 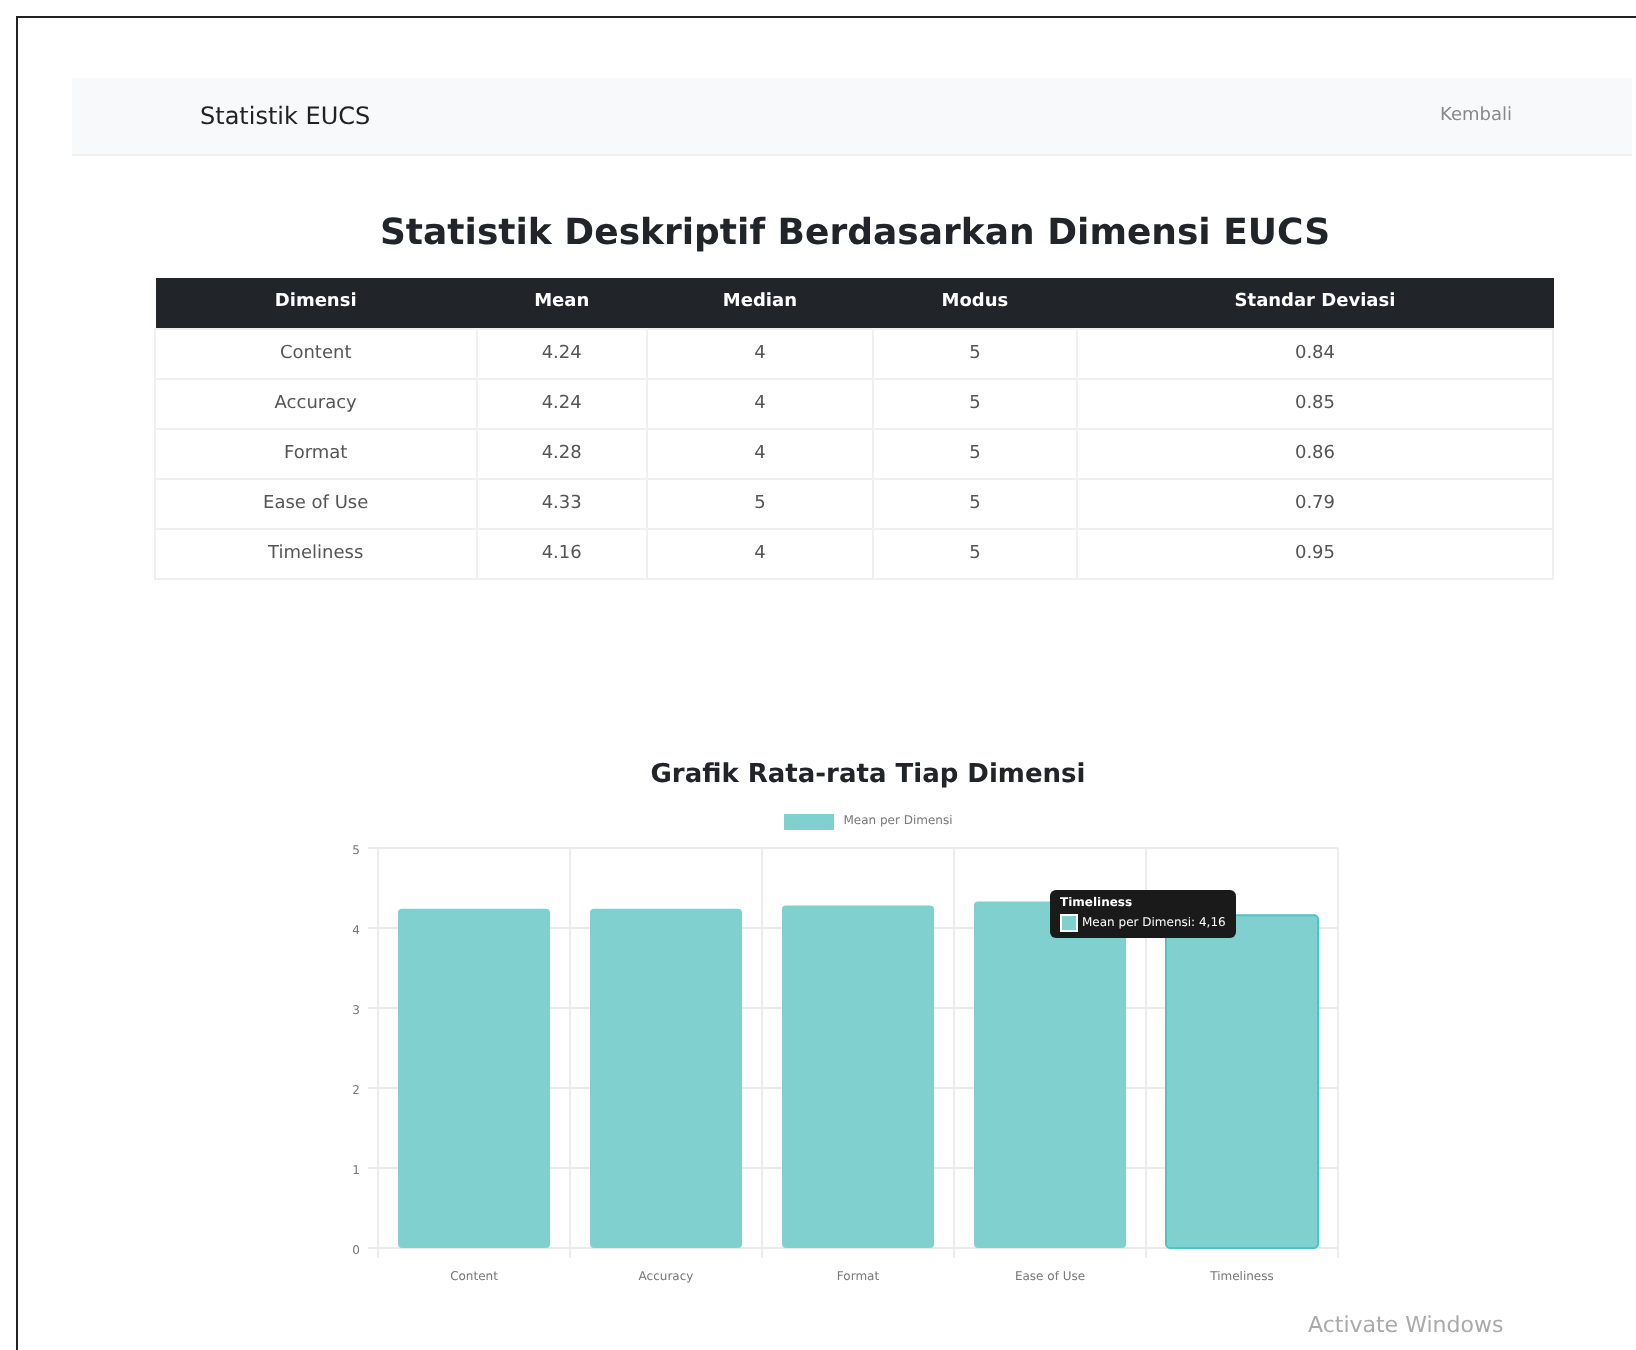 I want to click on table-cell: 0.85, so click(x=1314, y=403).